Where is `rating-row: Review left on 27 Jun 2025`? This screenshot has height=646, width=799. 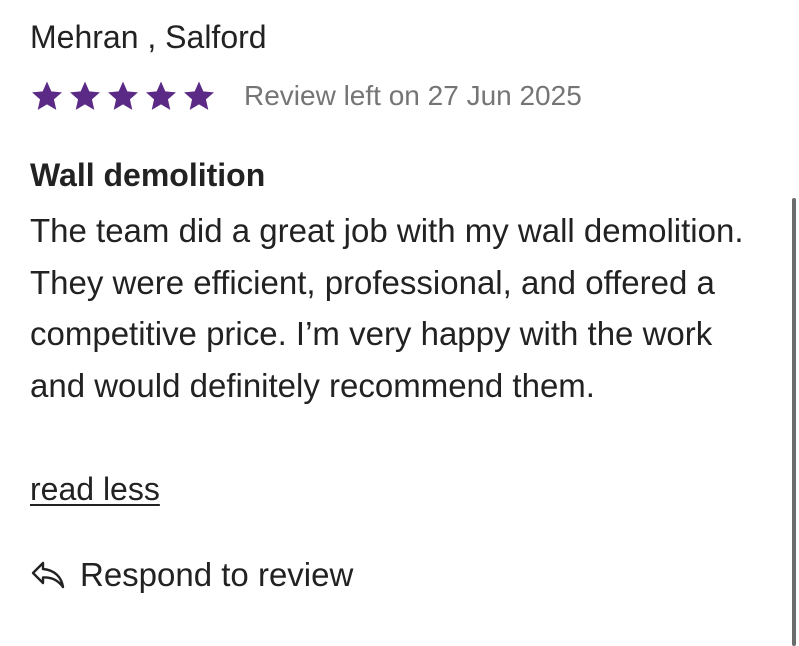 rating-row: Review left on 27 Jun 2025 is located at coordinates (306, 96).